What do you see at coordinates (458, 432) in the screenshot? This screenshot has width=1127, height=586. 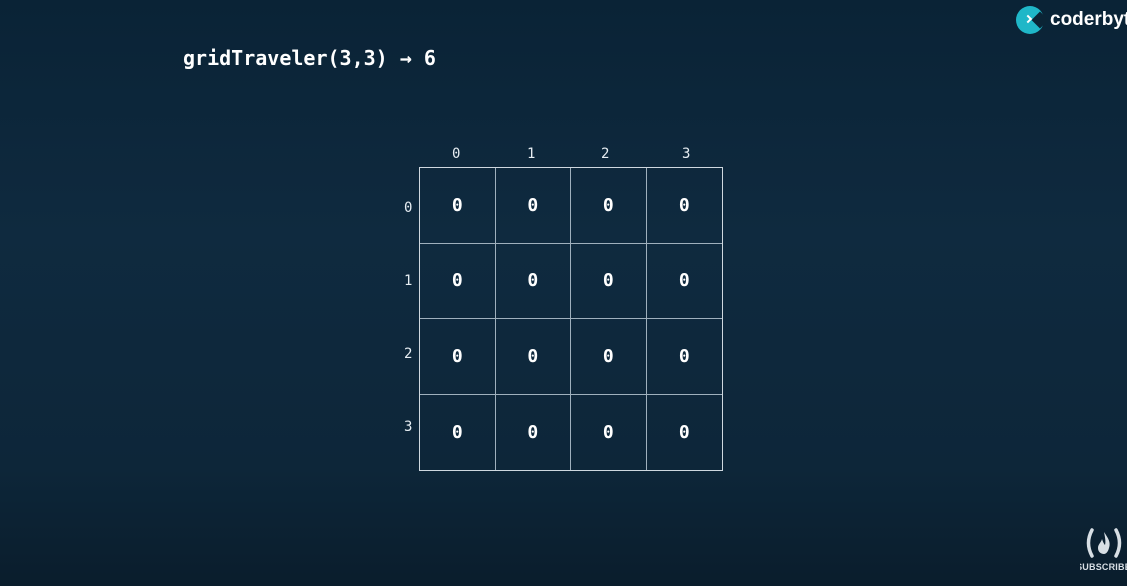 I see `grid-cell-3-0: 0` at bounding box center [458, 432].